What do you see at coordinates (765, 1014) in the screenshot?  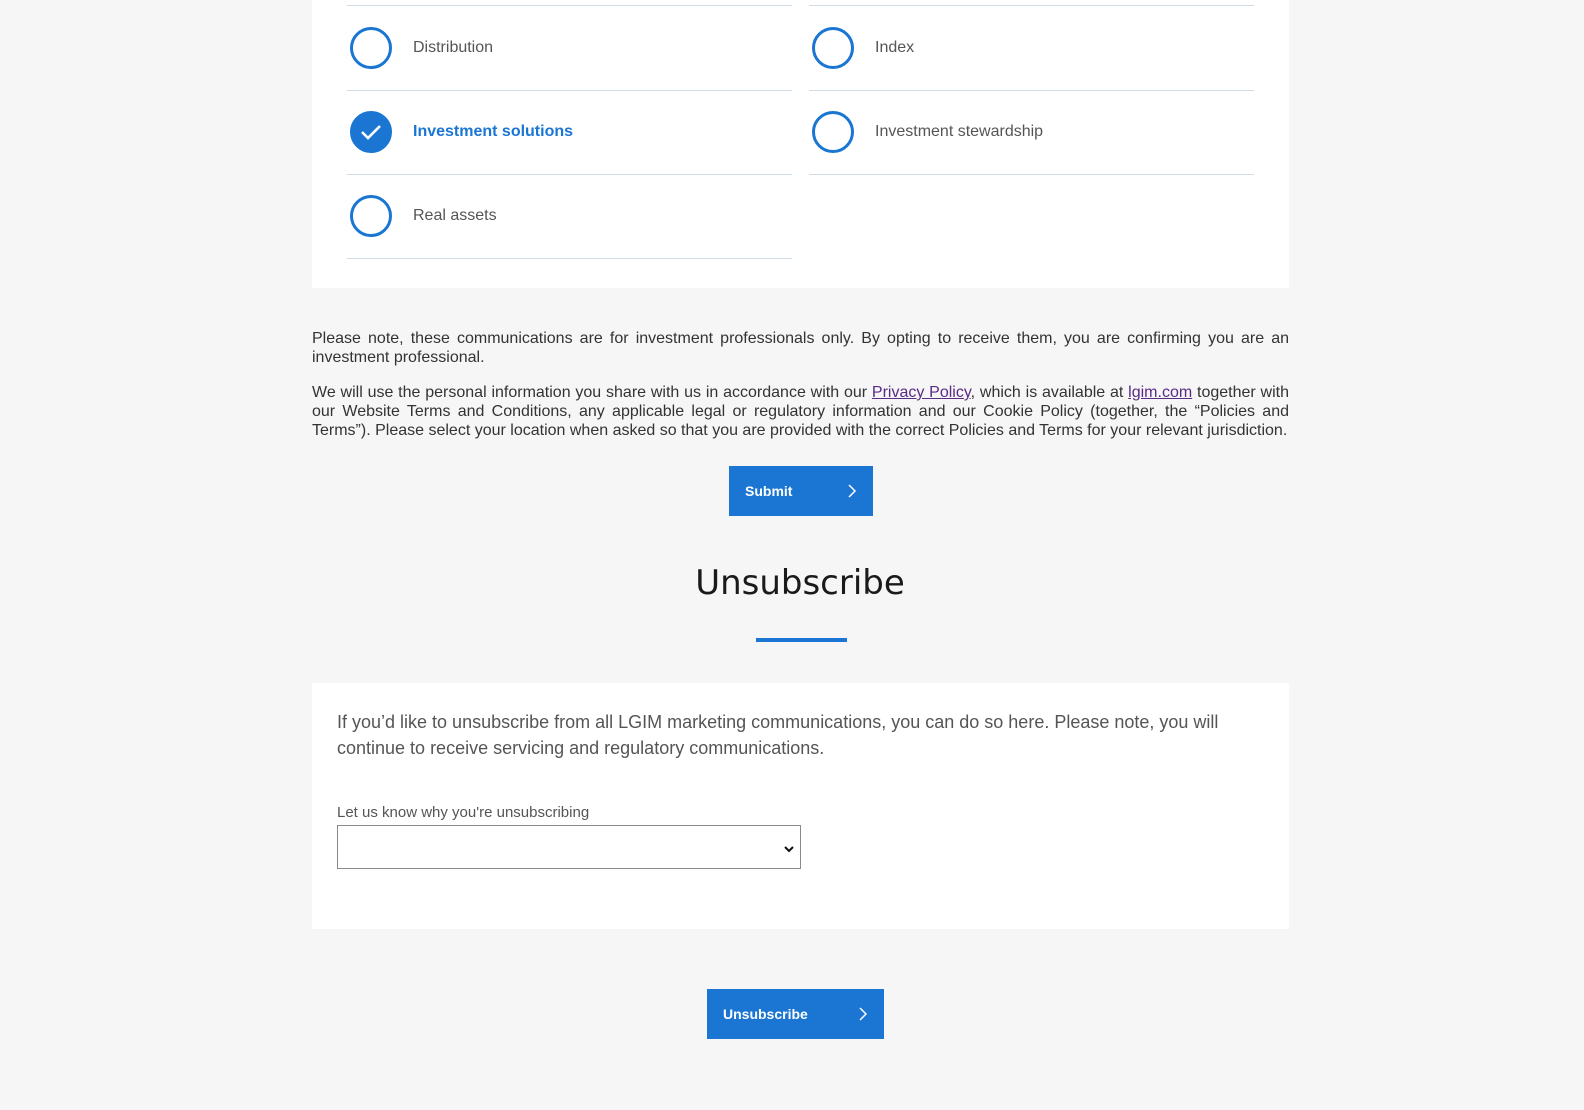 I see `unsubscribe-button-label: Unsubscribe` at bounding box center [765, 1014].